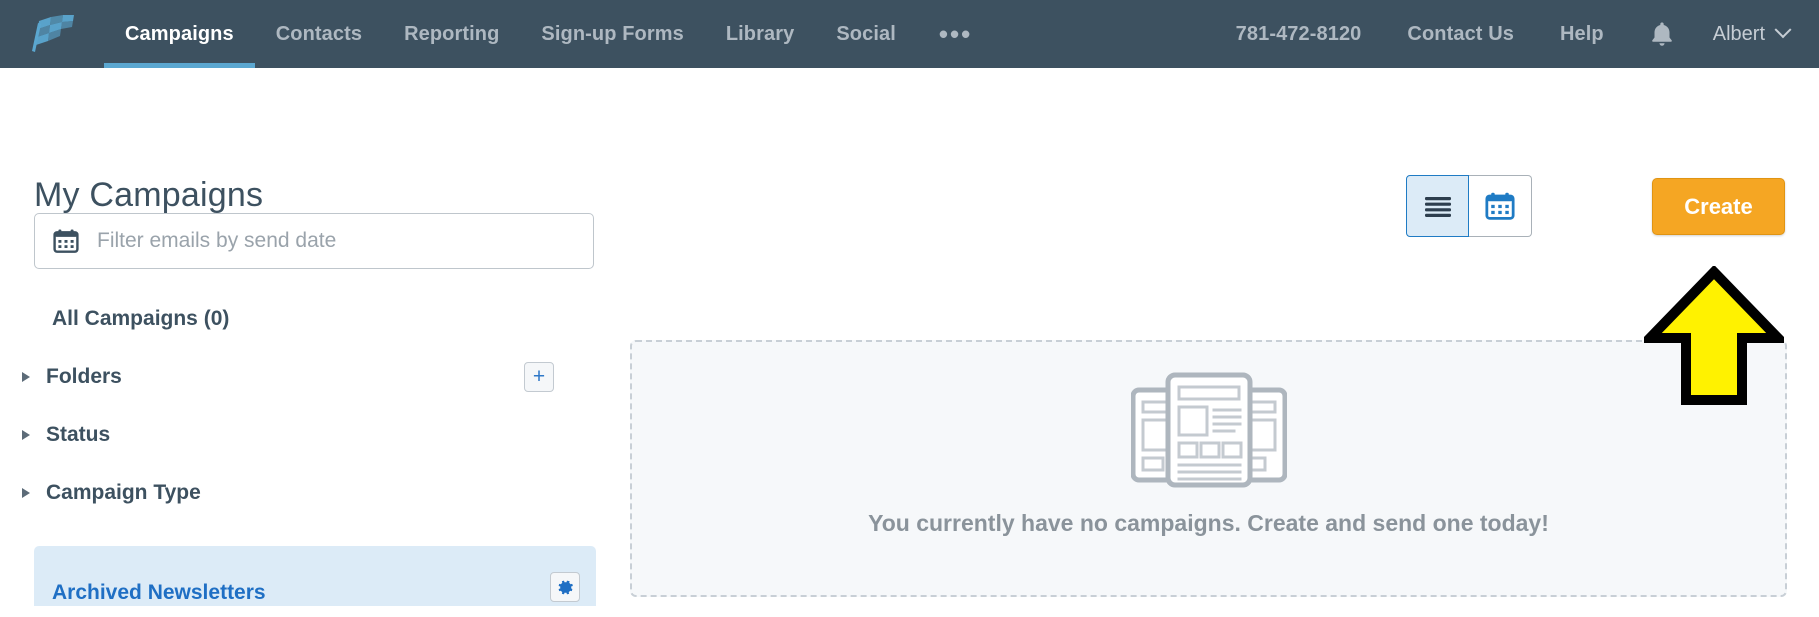  Describe the element at coordinates (84, 376) in the screenshot. I see `sidebar-group-label: Folders` at that location.